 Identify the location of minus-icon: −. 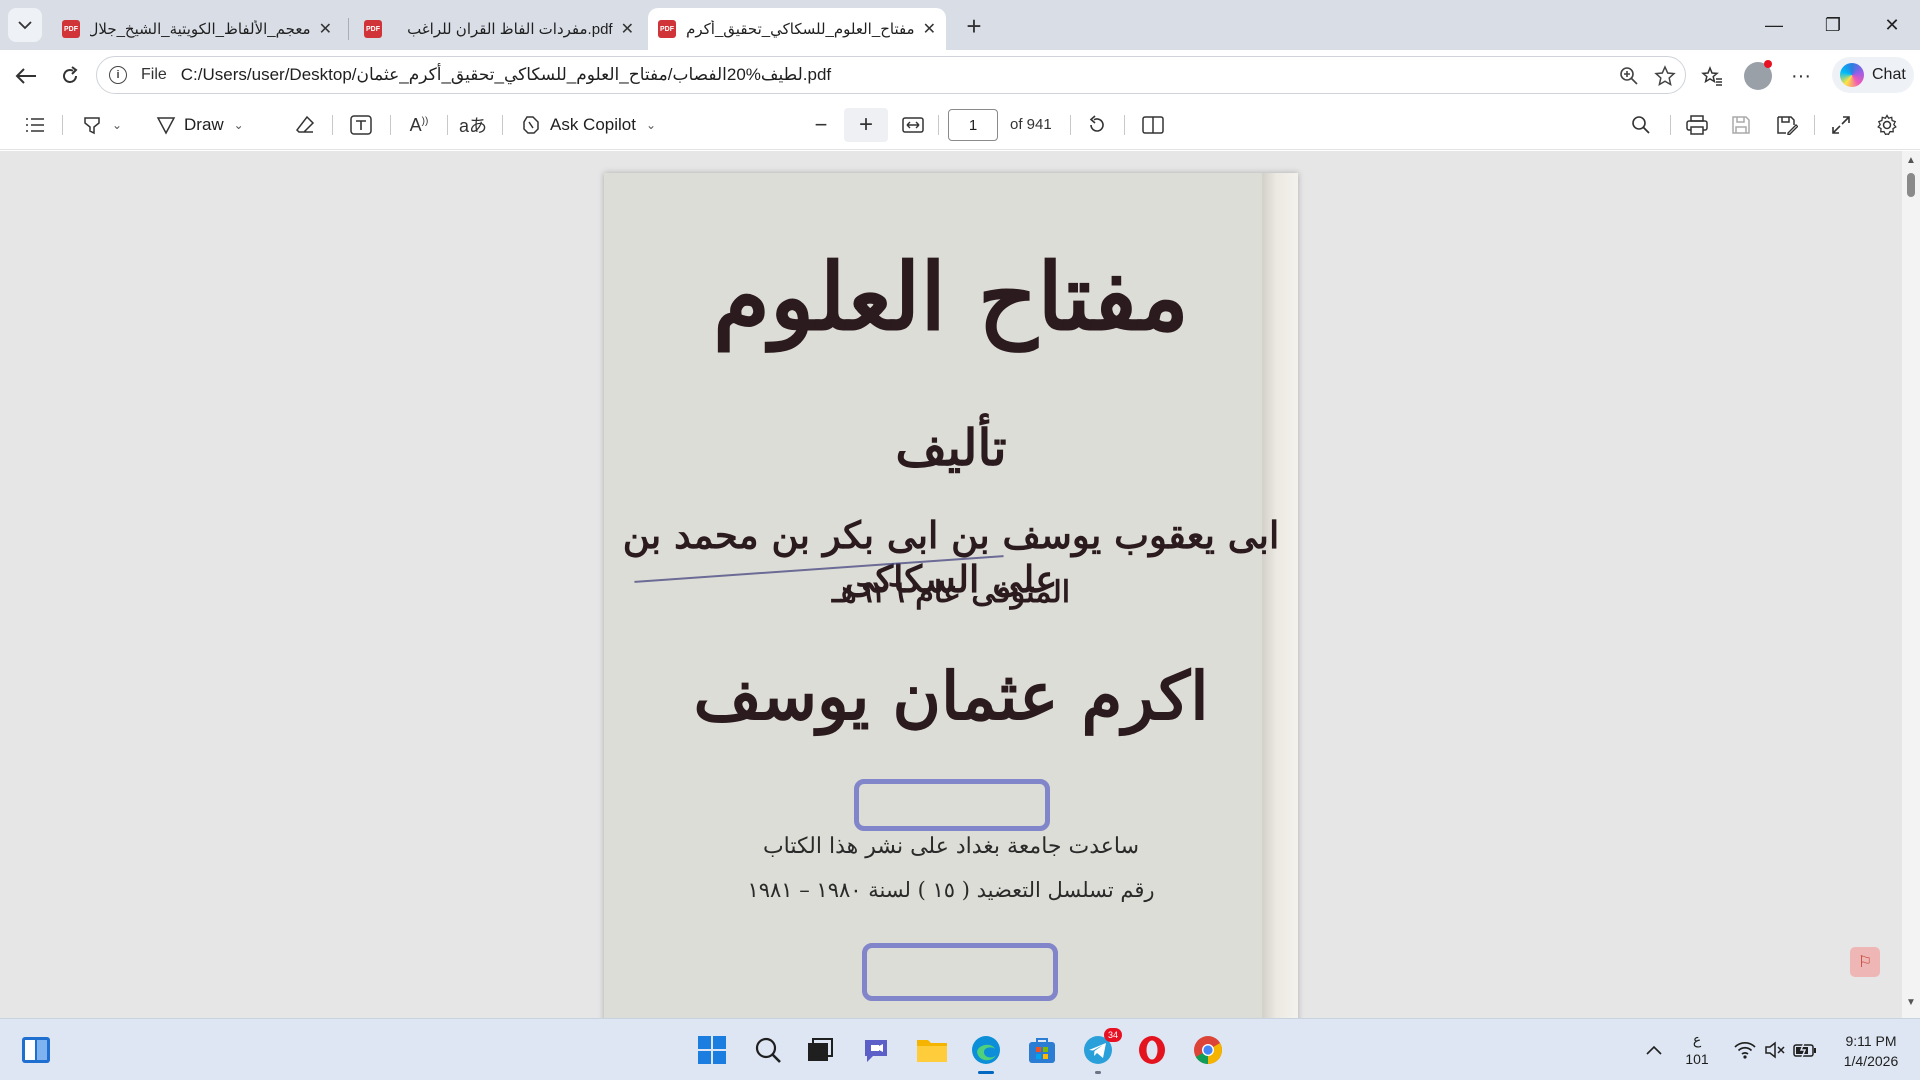
(821, 124).